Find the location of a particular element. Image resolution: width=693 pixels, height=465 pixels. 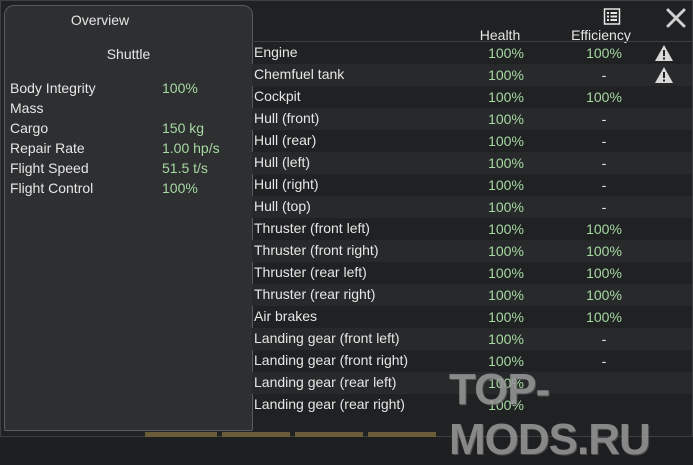

component-name: Cockpit is located at coordinates (277, 96).